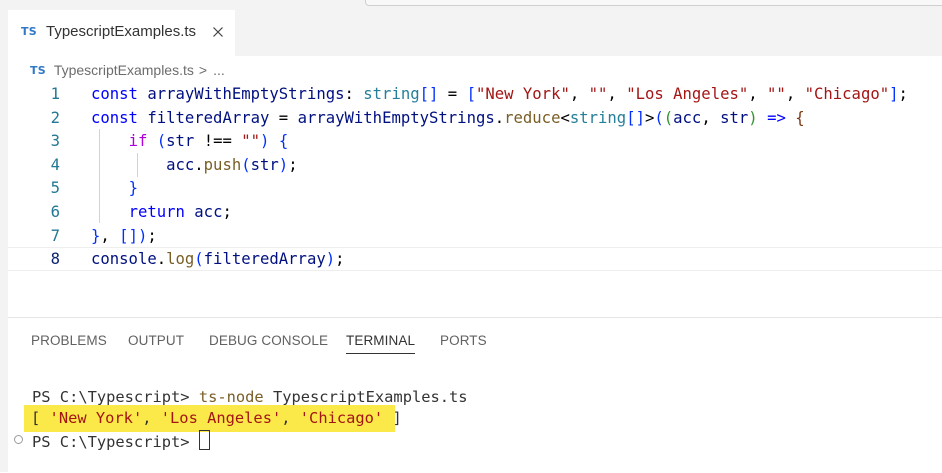  I want to click on close-icon, so click(218, 32).